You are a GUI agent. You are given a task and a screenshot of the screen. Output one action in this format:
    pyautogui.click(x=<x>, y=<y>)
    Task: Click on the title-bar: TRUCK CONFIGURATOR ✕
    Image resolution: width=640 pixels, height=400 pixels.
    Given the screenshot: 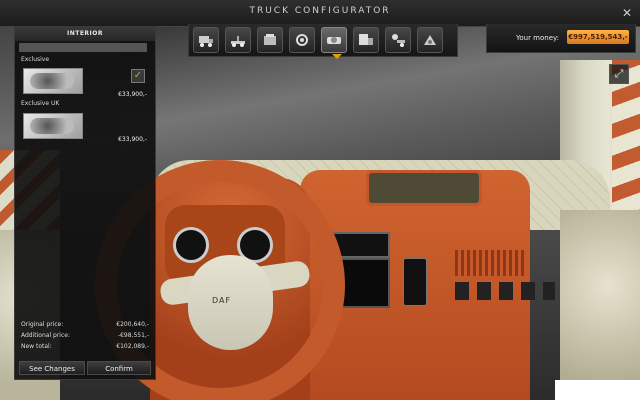 What is the action you would take?
    pyautogui.click(x=320, y=13)
    